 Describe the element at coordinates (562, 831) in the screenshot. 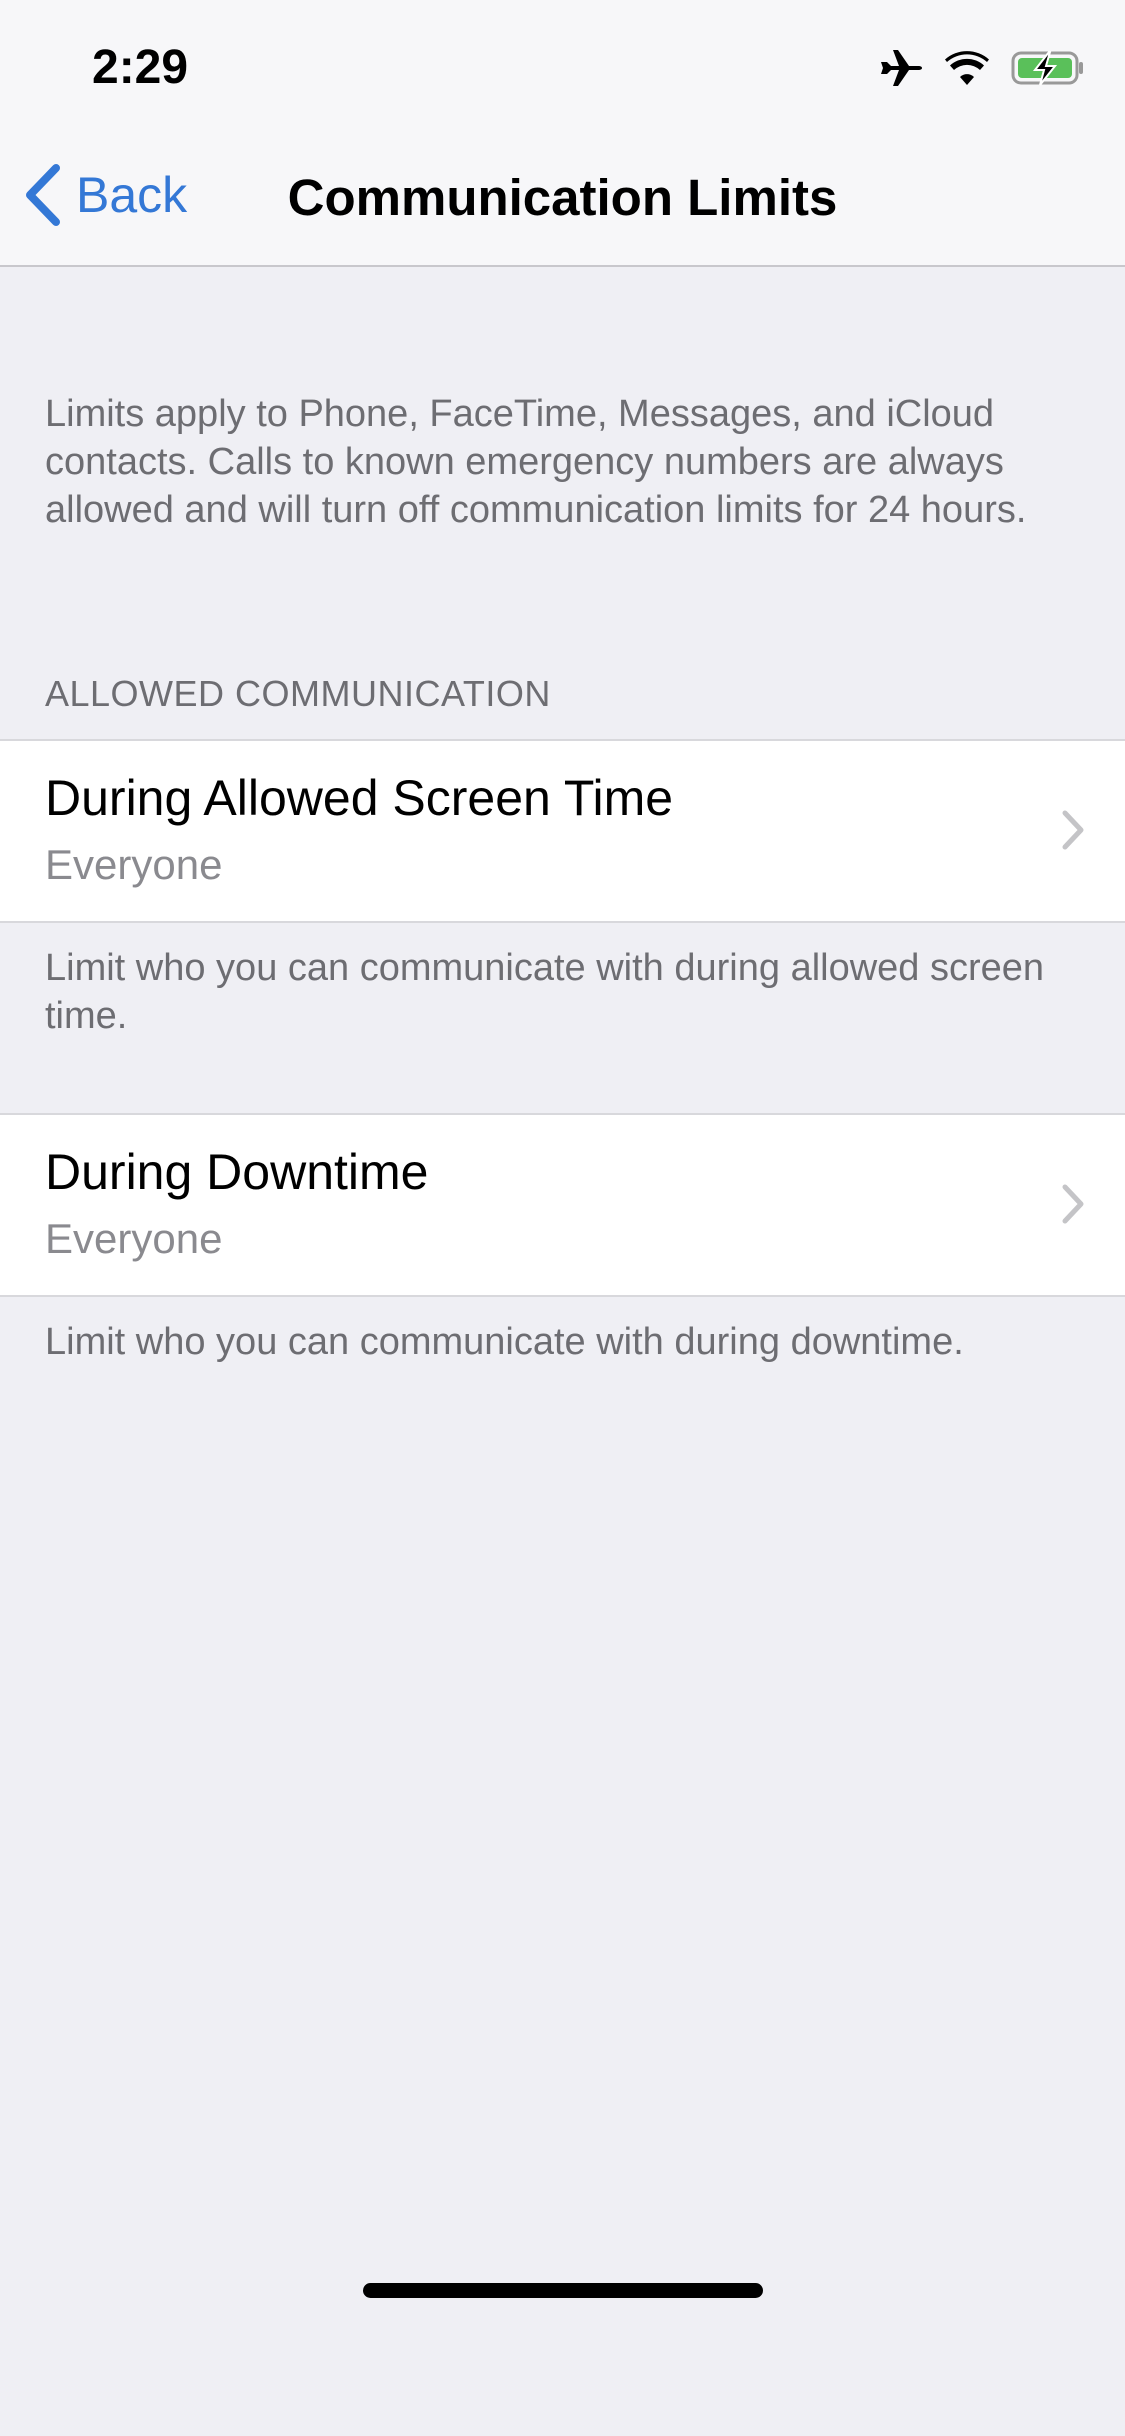

I see `cell-during-allowed-screen-time: During Allowed Screen Time Everyone` at that location.